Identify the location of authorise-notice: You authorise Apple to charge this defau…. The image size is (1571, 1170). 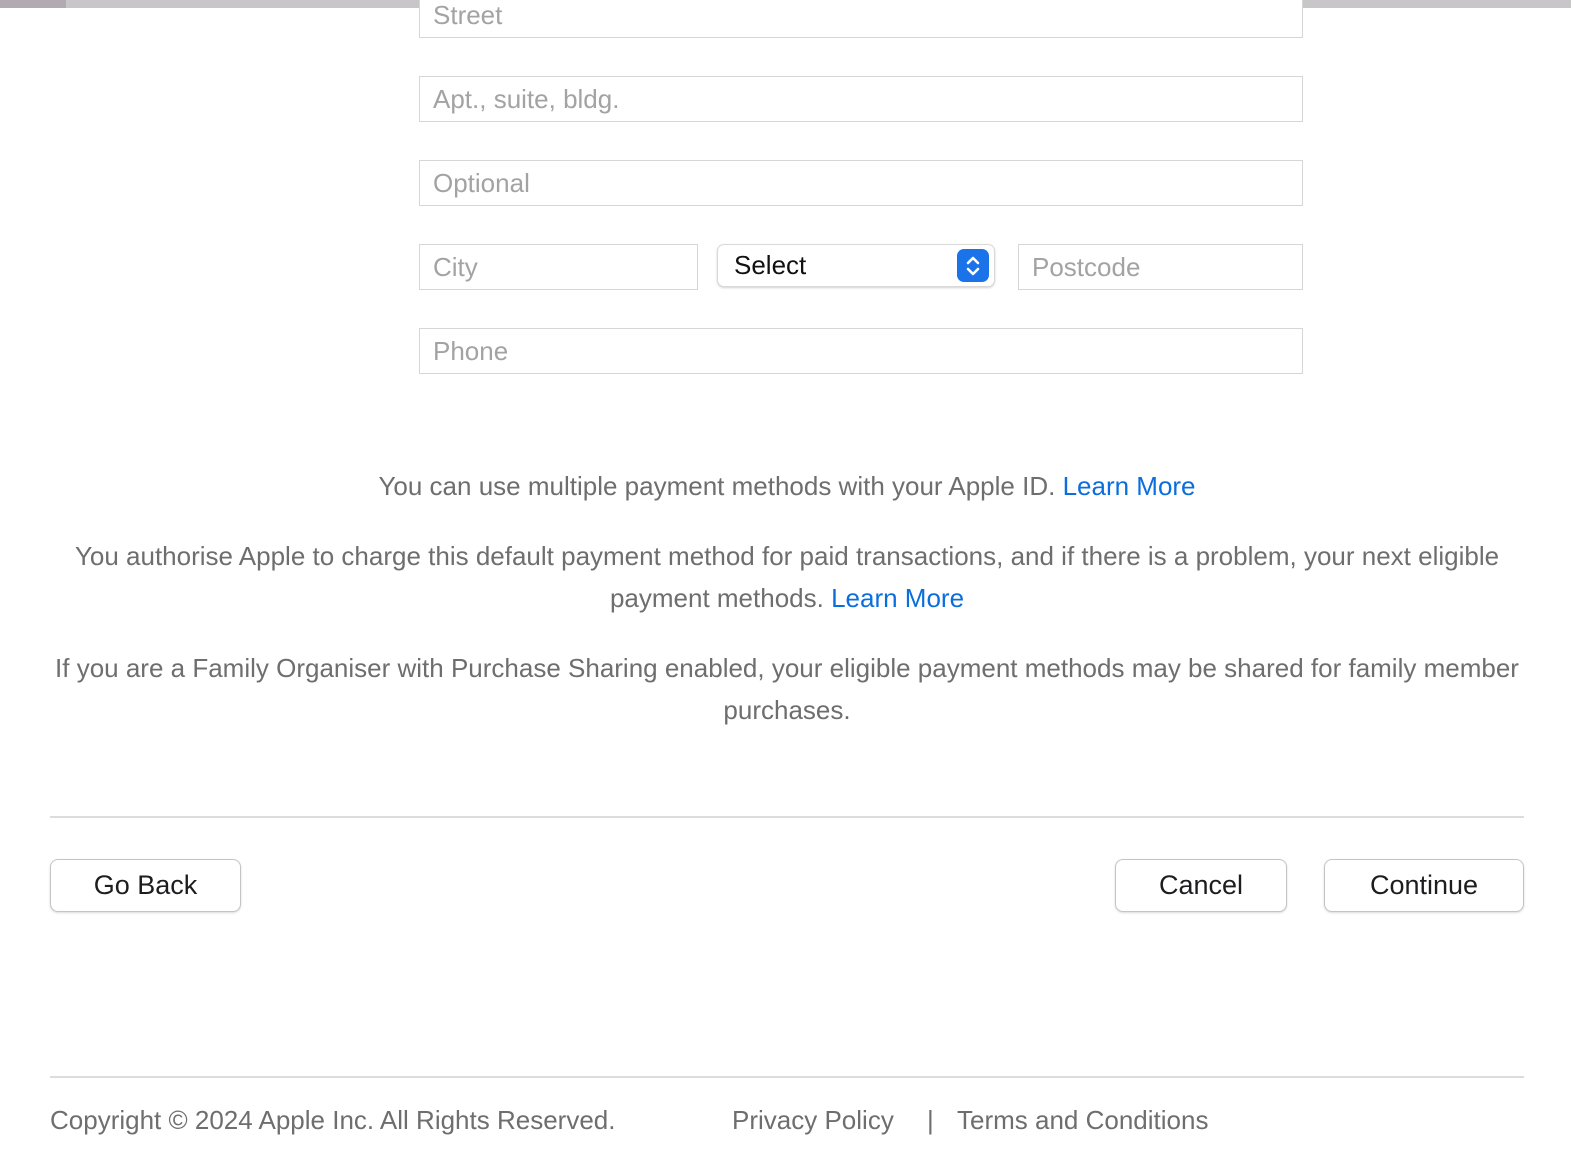
(787, 577).